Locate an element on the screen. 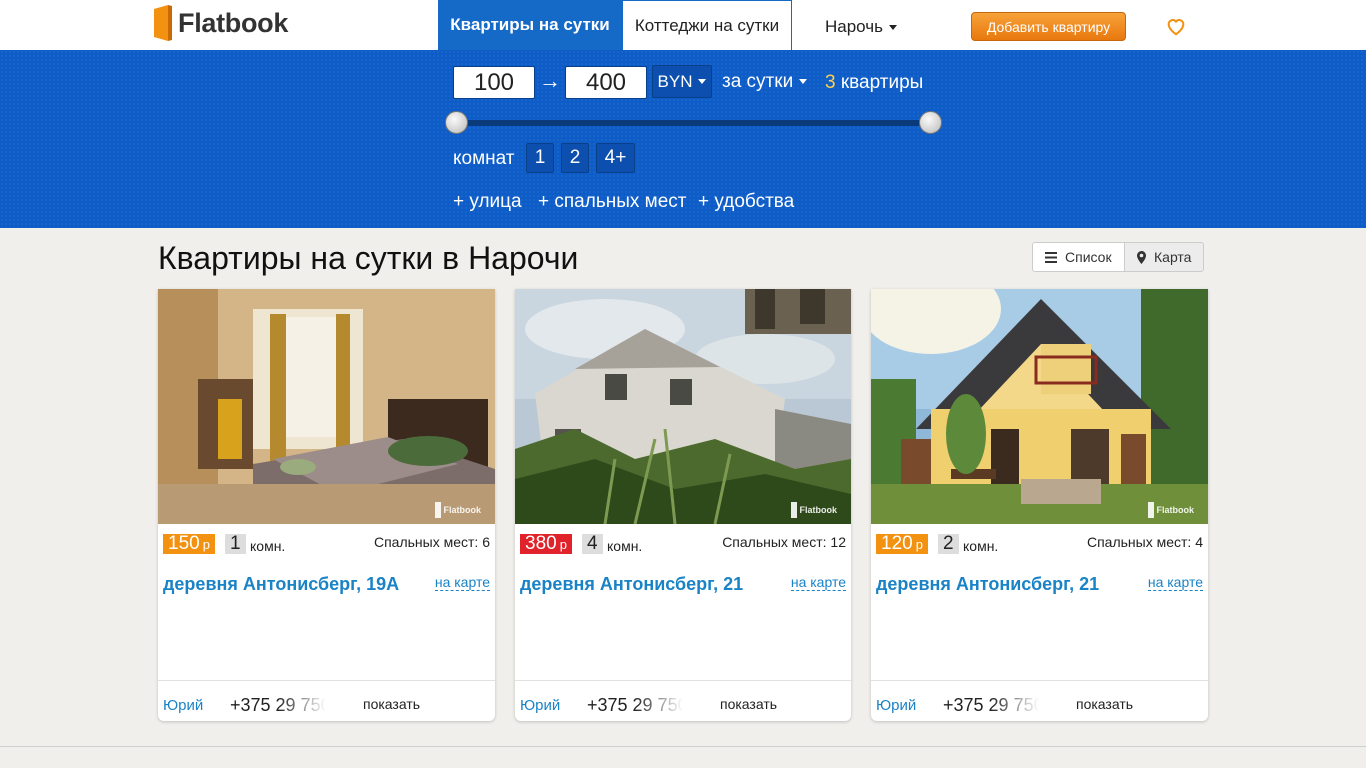 The height and width of the screenshot is (768, 1366). result-count: 3 квартиры is located at coordinates (874, 83).